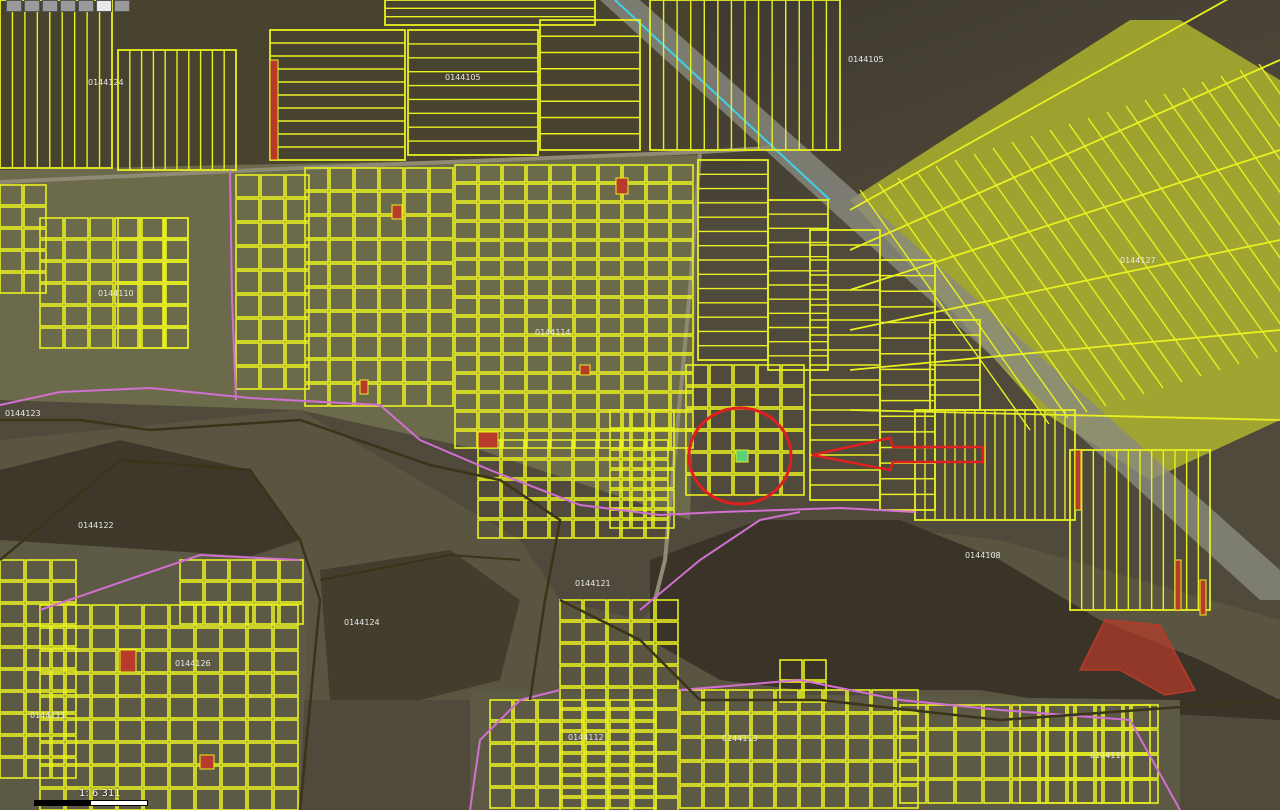  Describe the element at coordinates (1108, 755) in the screenshot. I see `zone-label: 0144115` at that location.